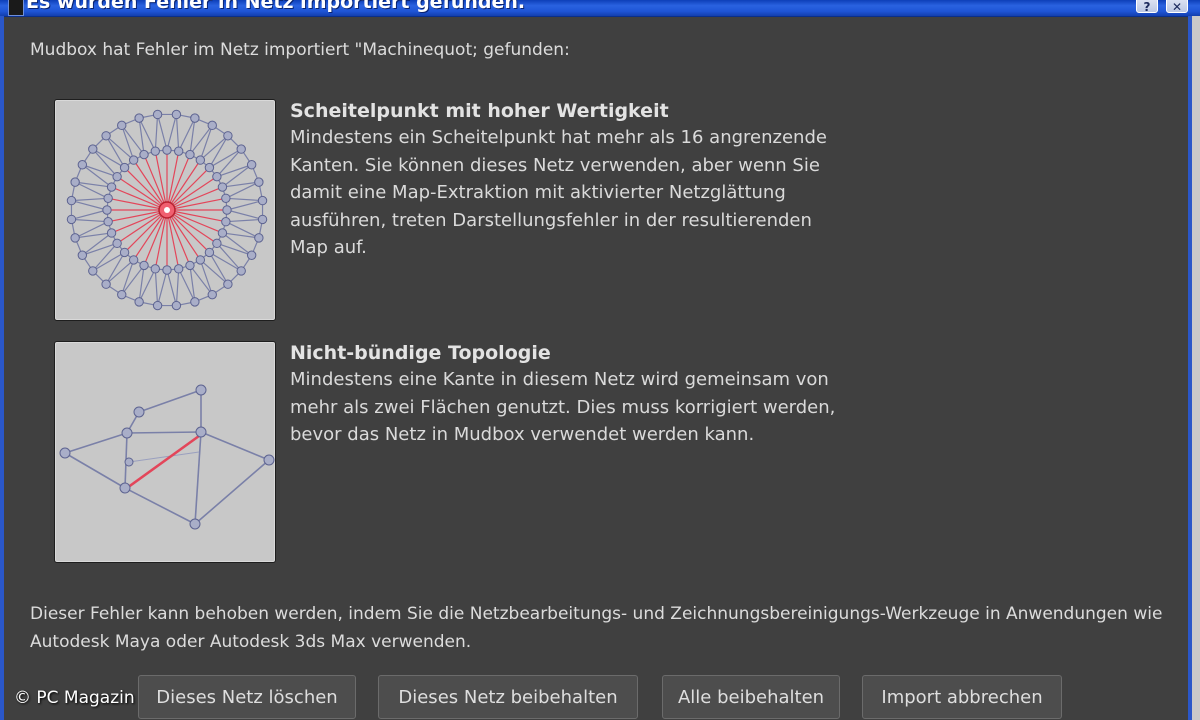  I want to click on help-button: ?, so click(1147, 7).